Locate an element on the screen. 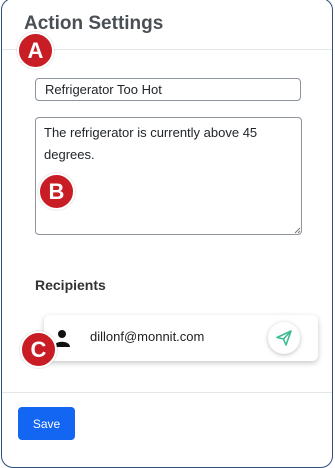 Image resolution: width=335 pixels, height=468 pixels. resize-grip-icon is located at coordinates (297, 230).